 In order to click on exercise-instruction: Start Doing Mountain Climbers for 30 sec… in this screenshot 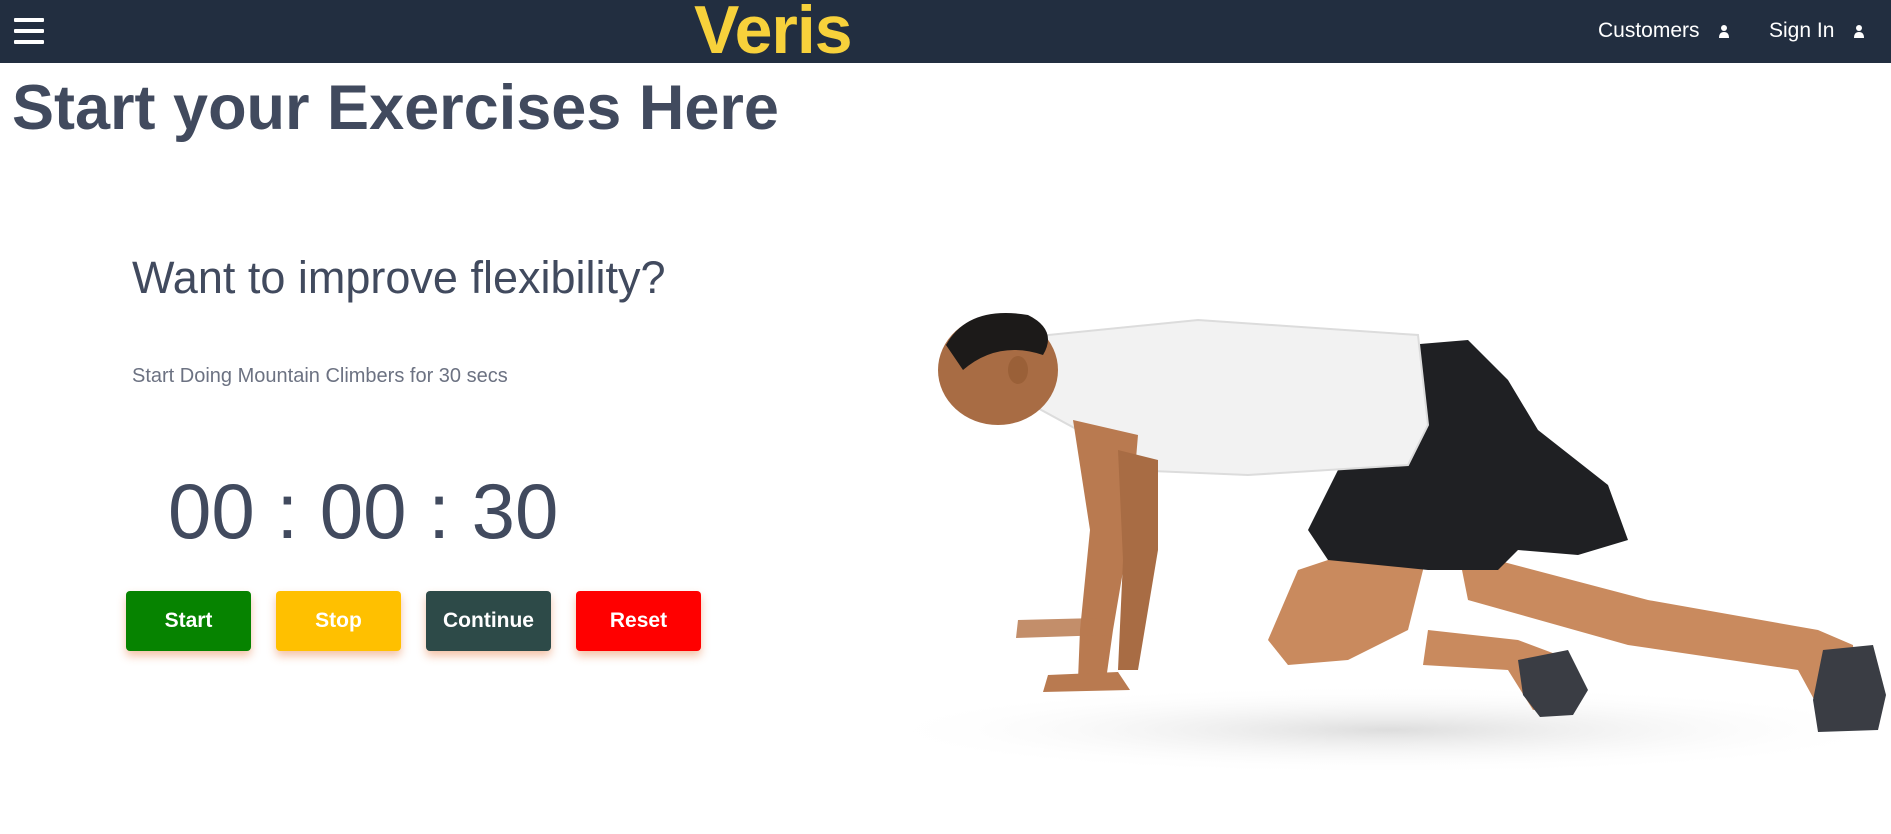, I will do `click(320, 376)`.